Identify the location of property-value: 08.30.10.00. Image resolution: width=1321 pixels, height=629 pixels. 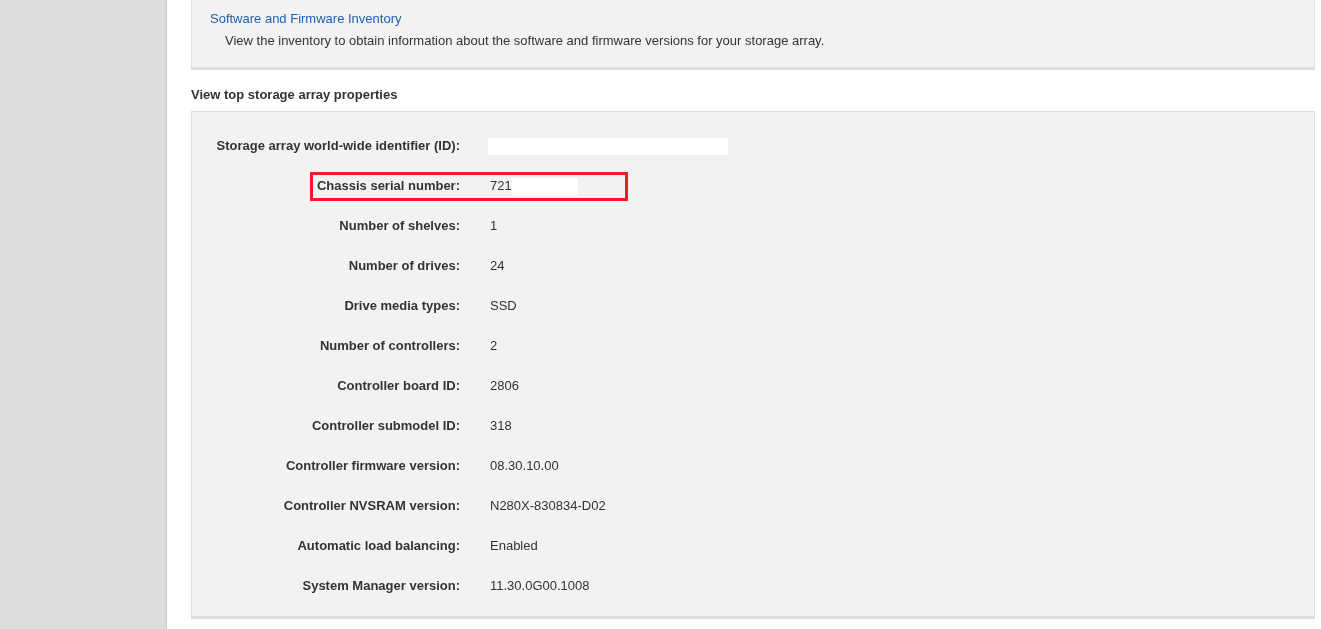
(524, 466).